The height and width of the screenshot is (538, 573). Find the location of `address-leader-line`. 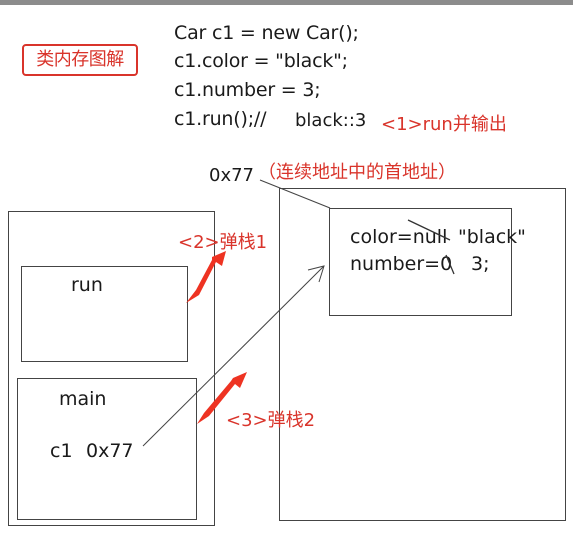

address-leader-line is located at coordinates (295, 194).